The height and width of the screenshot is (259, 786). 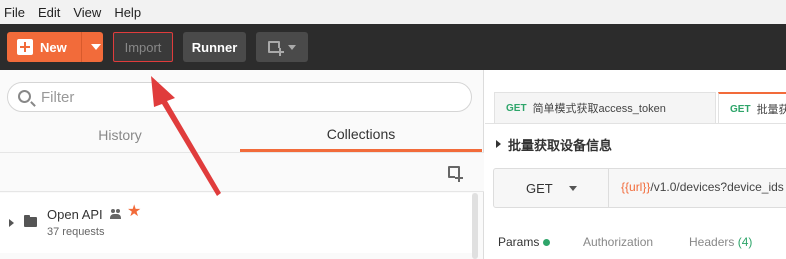 I want to click on tab-params-label: Params, so click(x=519, y=242).